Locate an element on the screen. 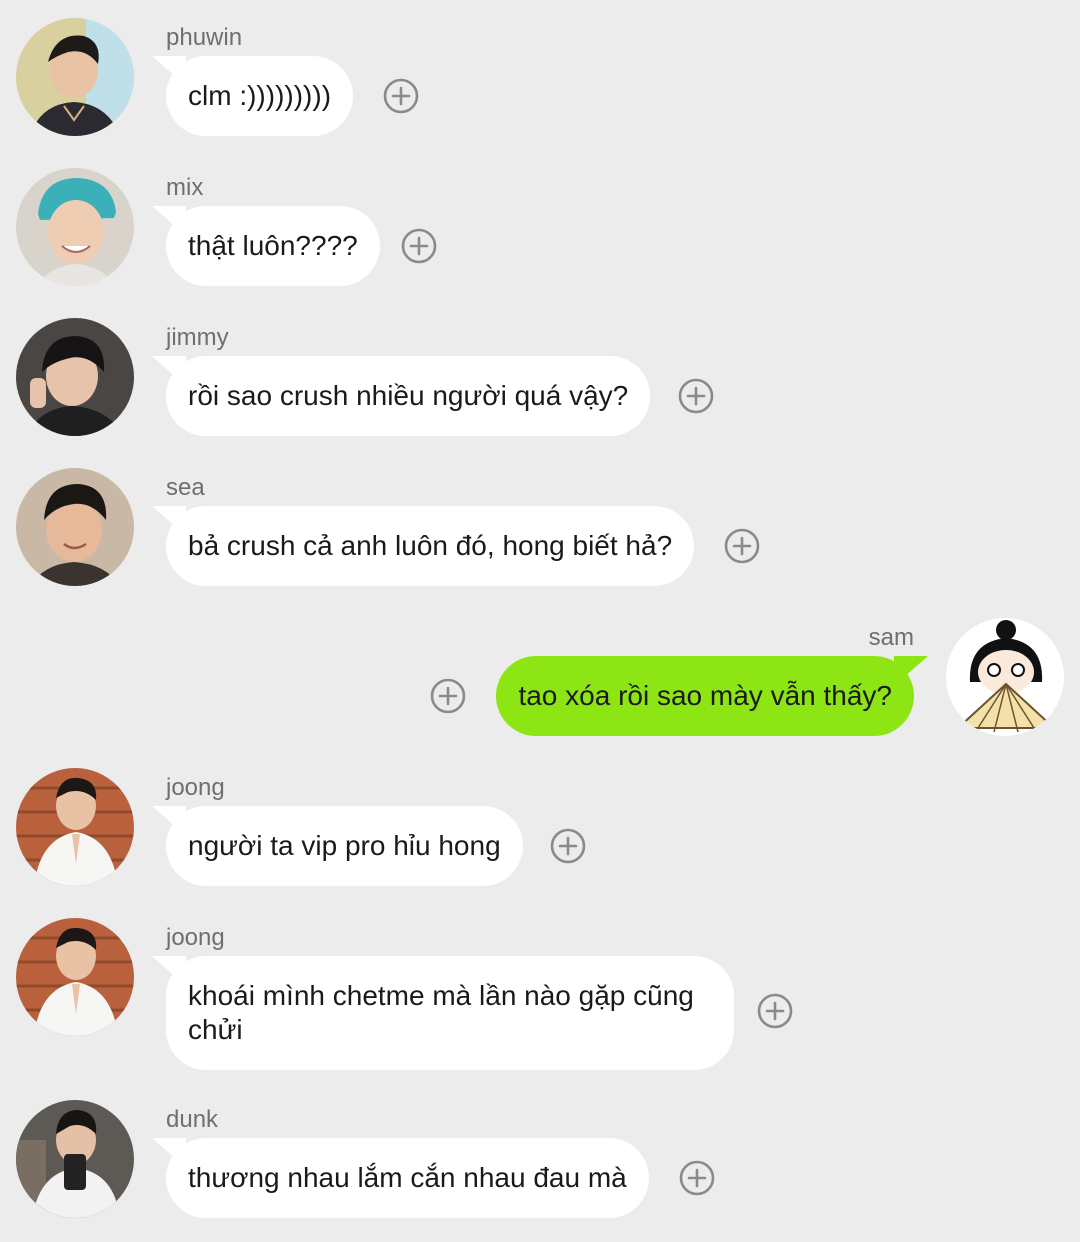 The image size is (1080, 1242). message-row: joong người ta vip pro hỉu hong is located at coordinates (540, 825).